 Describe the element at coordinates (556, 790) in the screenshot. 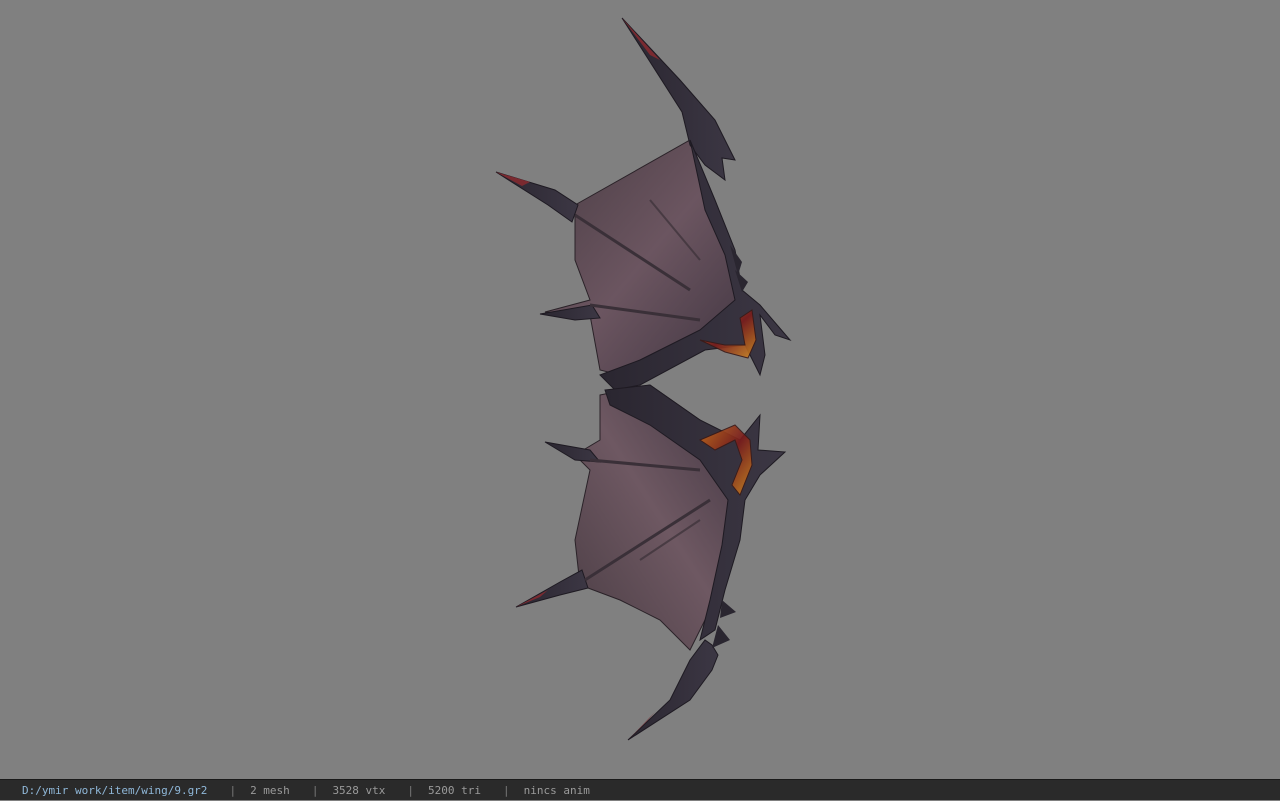

I see `animation-status-label: nincs anim` at that location.